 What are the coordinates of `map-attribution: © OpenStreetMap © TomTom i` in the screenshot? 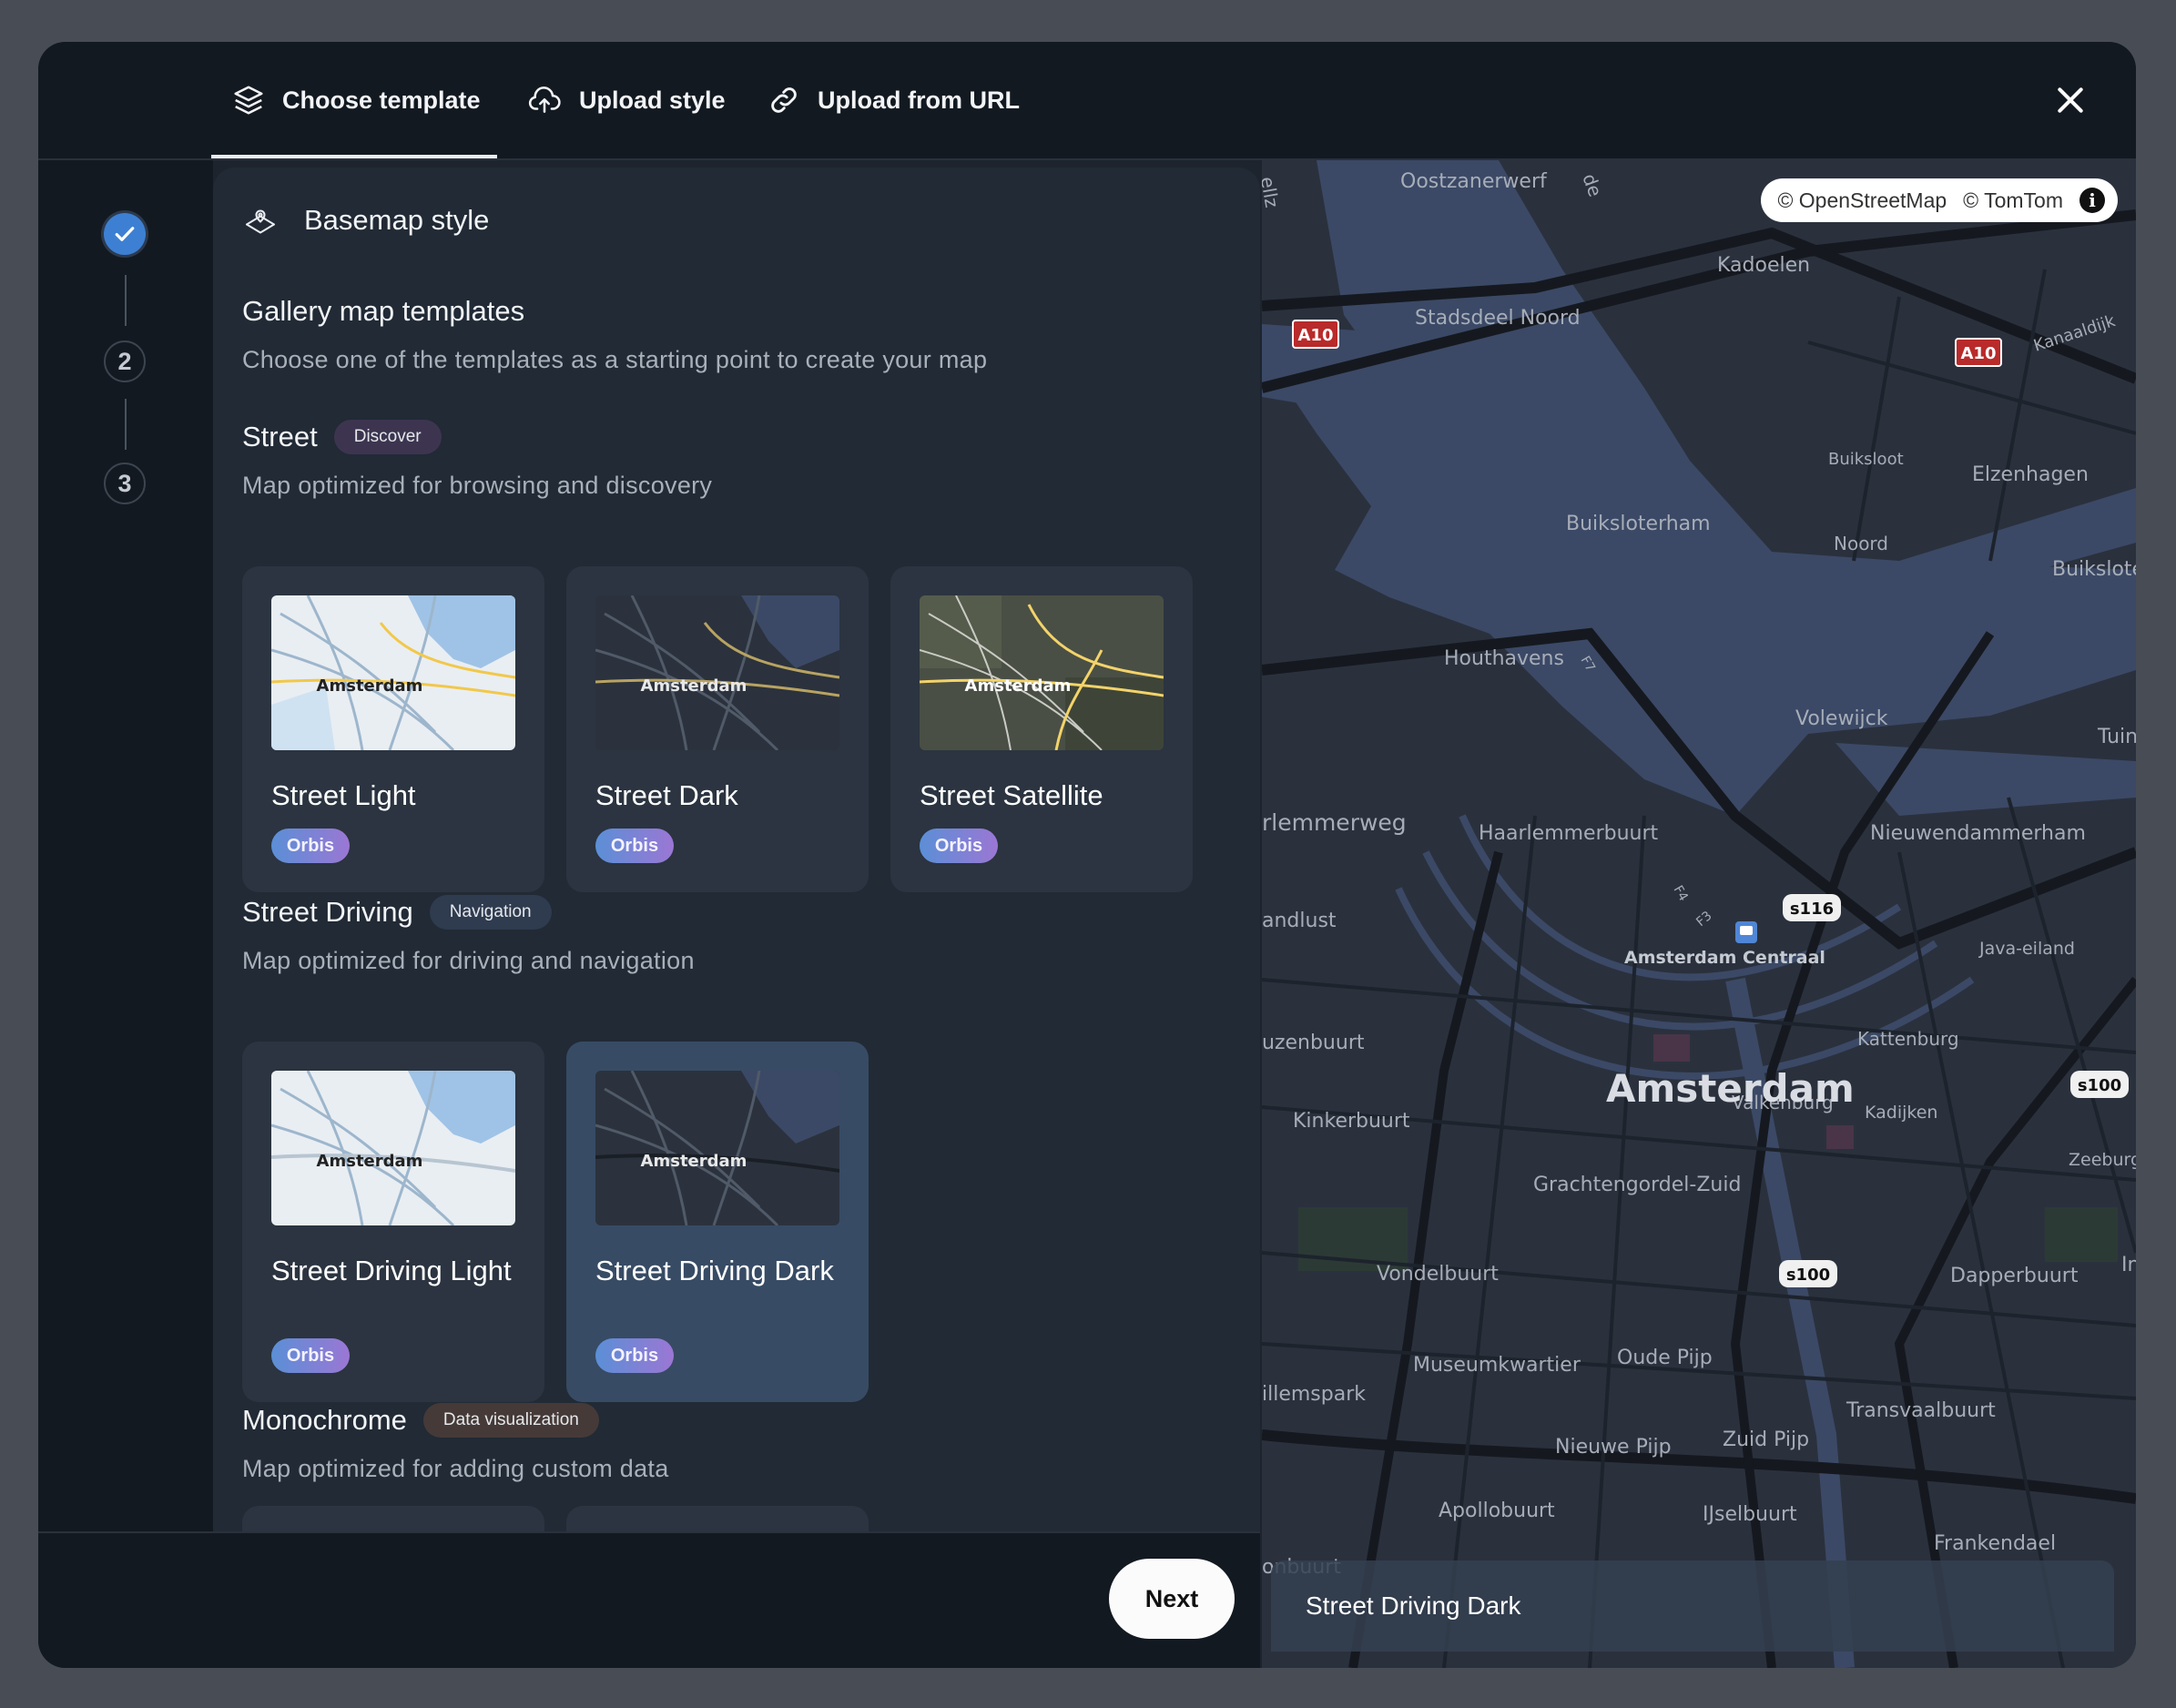 It's located at (1940, 200).